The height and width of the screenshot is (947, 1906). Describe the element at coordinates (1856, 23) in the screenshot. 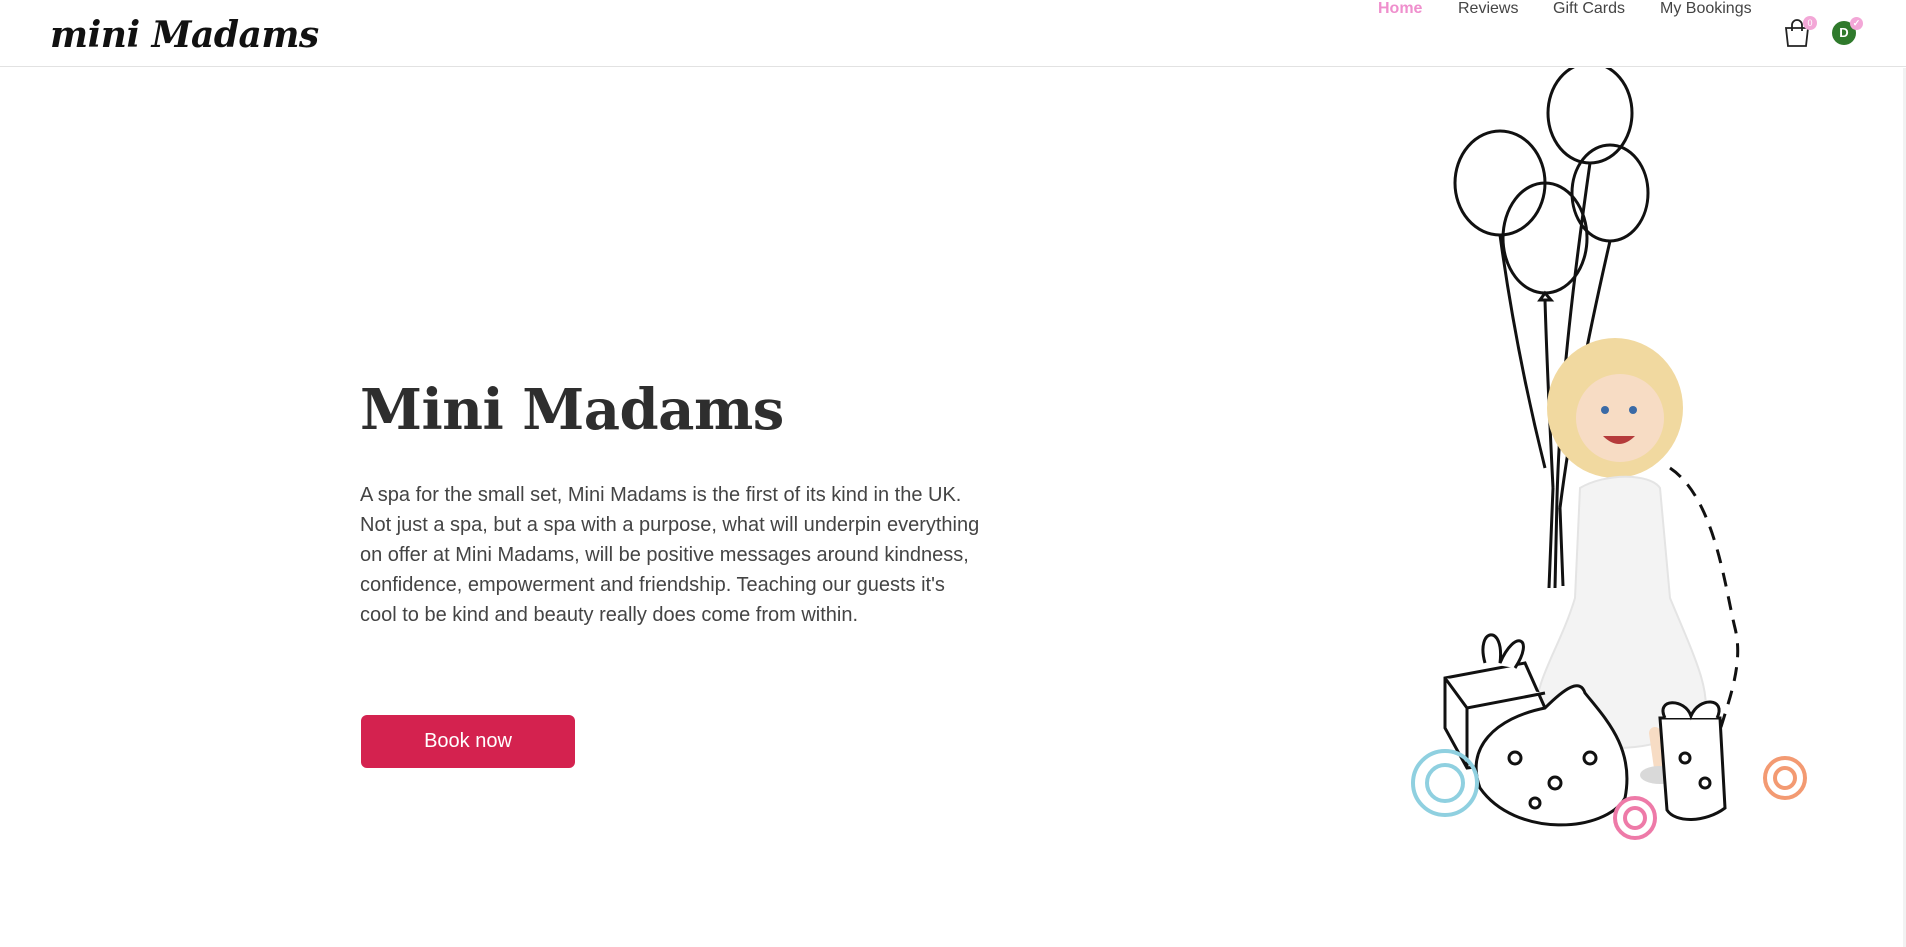

I see `check-icon: ✓` at that location.